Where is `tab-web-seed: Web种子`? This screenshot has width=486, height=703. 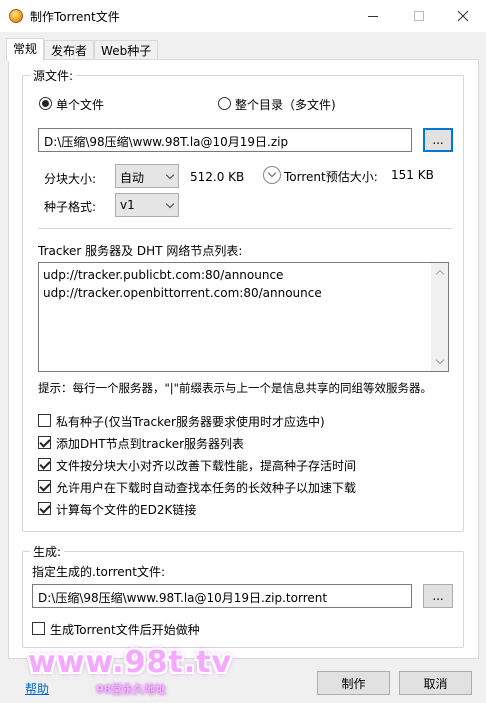 tab-web-seed: Web种子 is located at coordinates (126, 50).